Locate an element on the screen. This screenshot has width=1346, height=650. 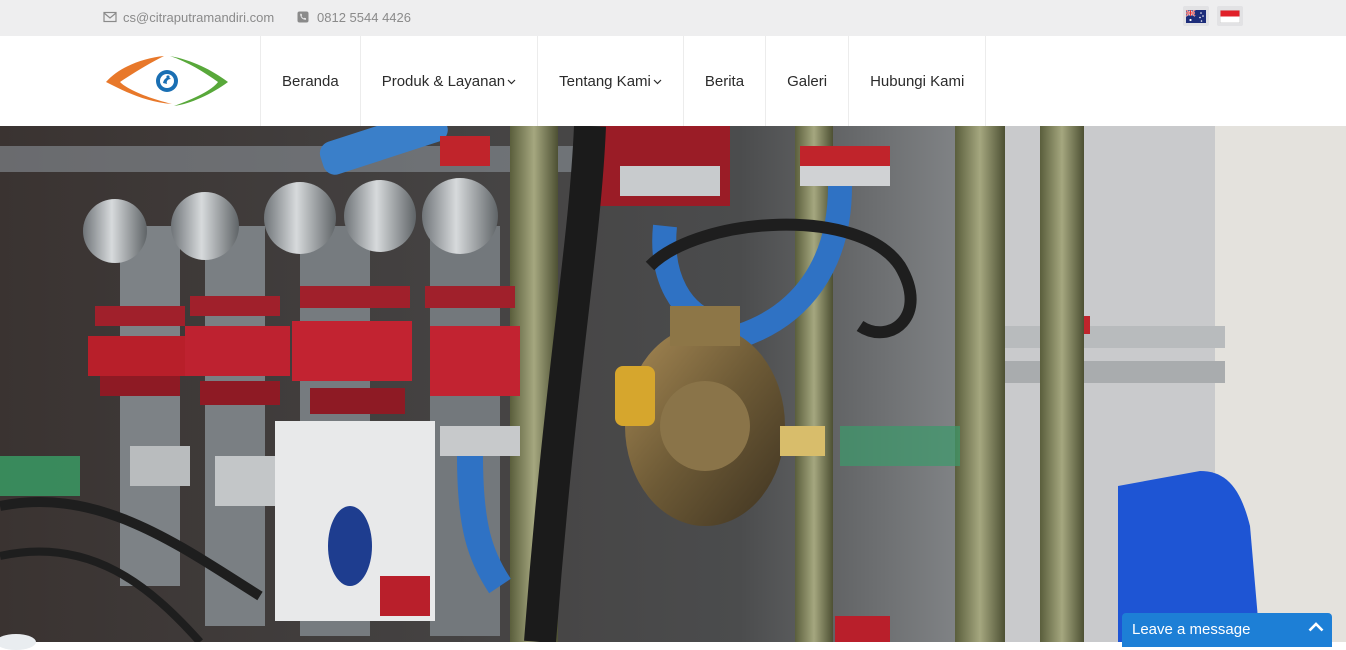
nav-label: Berita is located at coordinates (724, 81).